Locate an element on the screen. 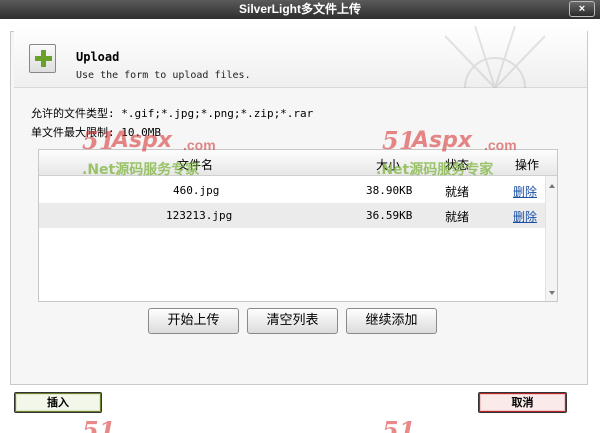  table-row: 460.jpg 38.90KB 就绪 删除 is located at coordinates (292, 190).